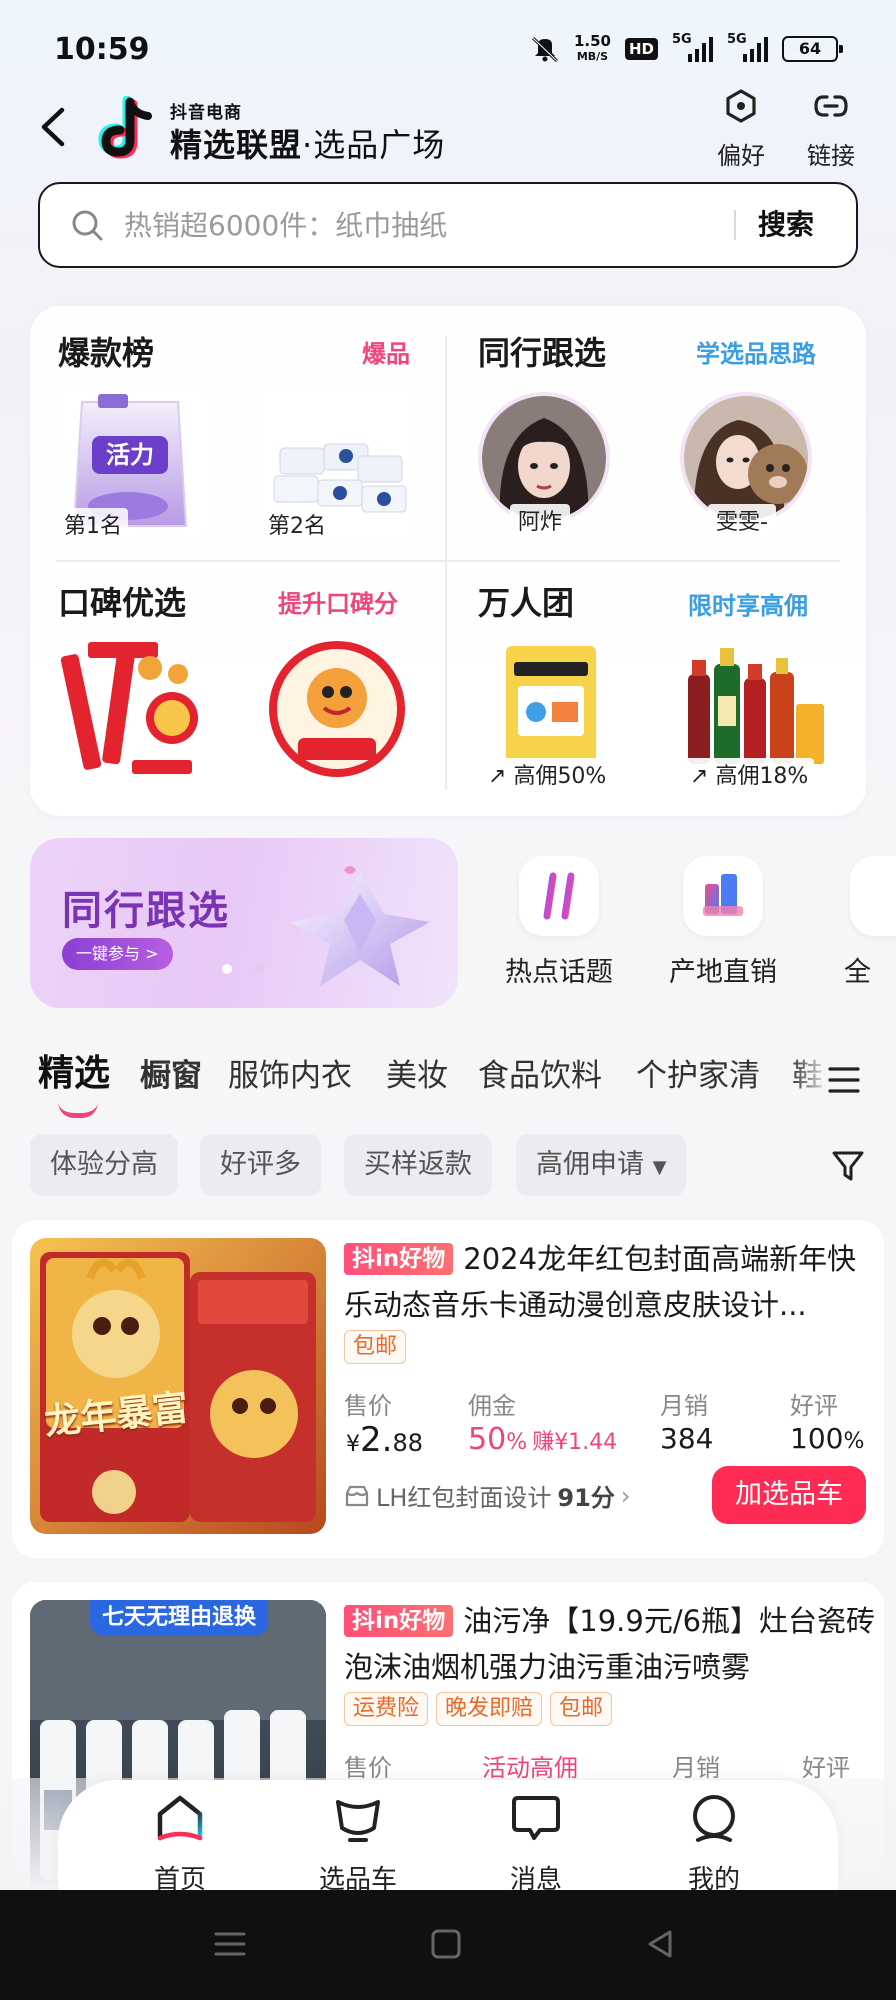 The width and height of the screenshot is (896, 2000). I want to click on hashtag-icon, so click(559, 896).